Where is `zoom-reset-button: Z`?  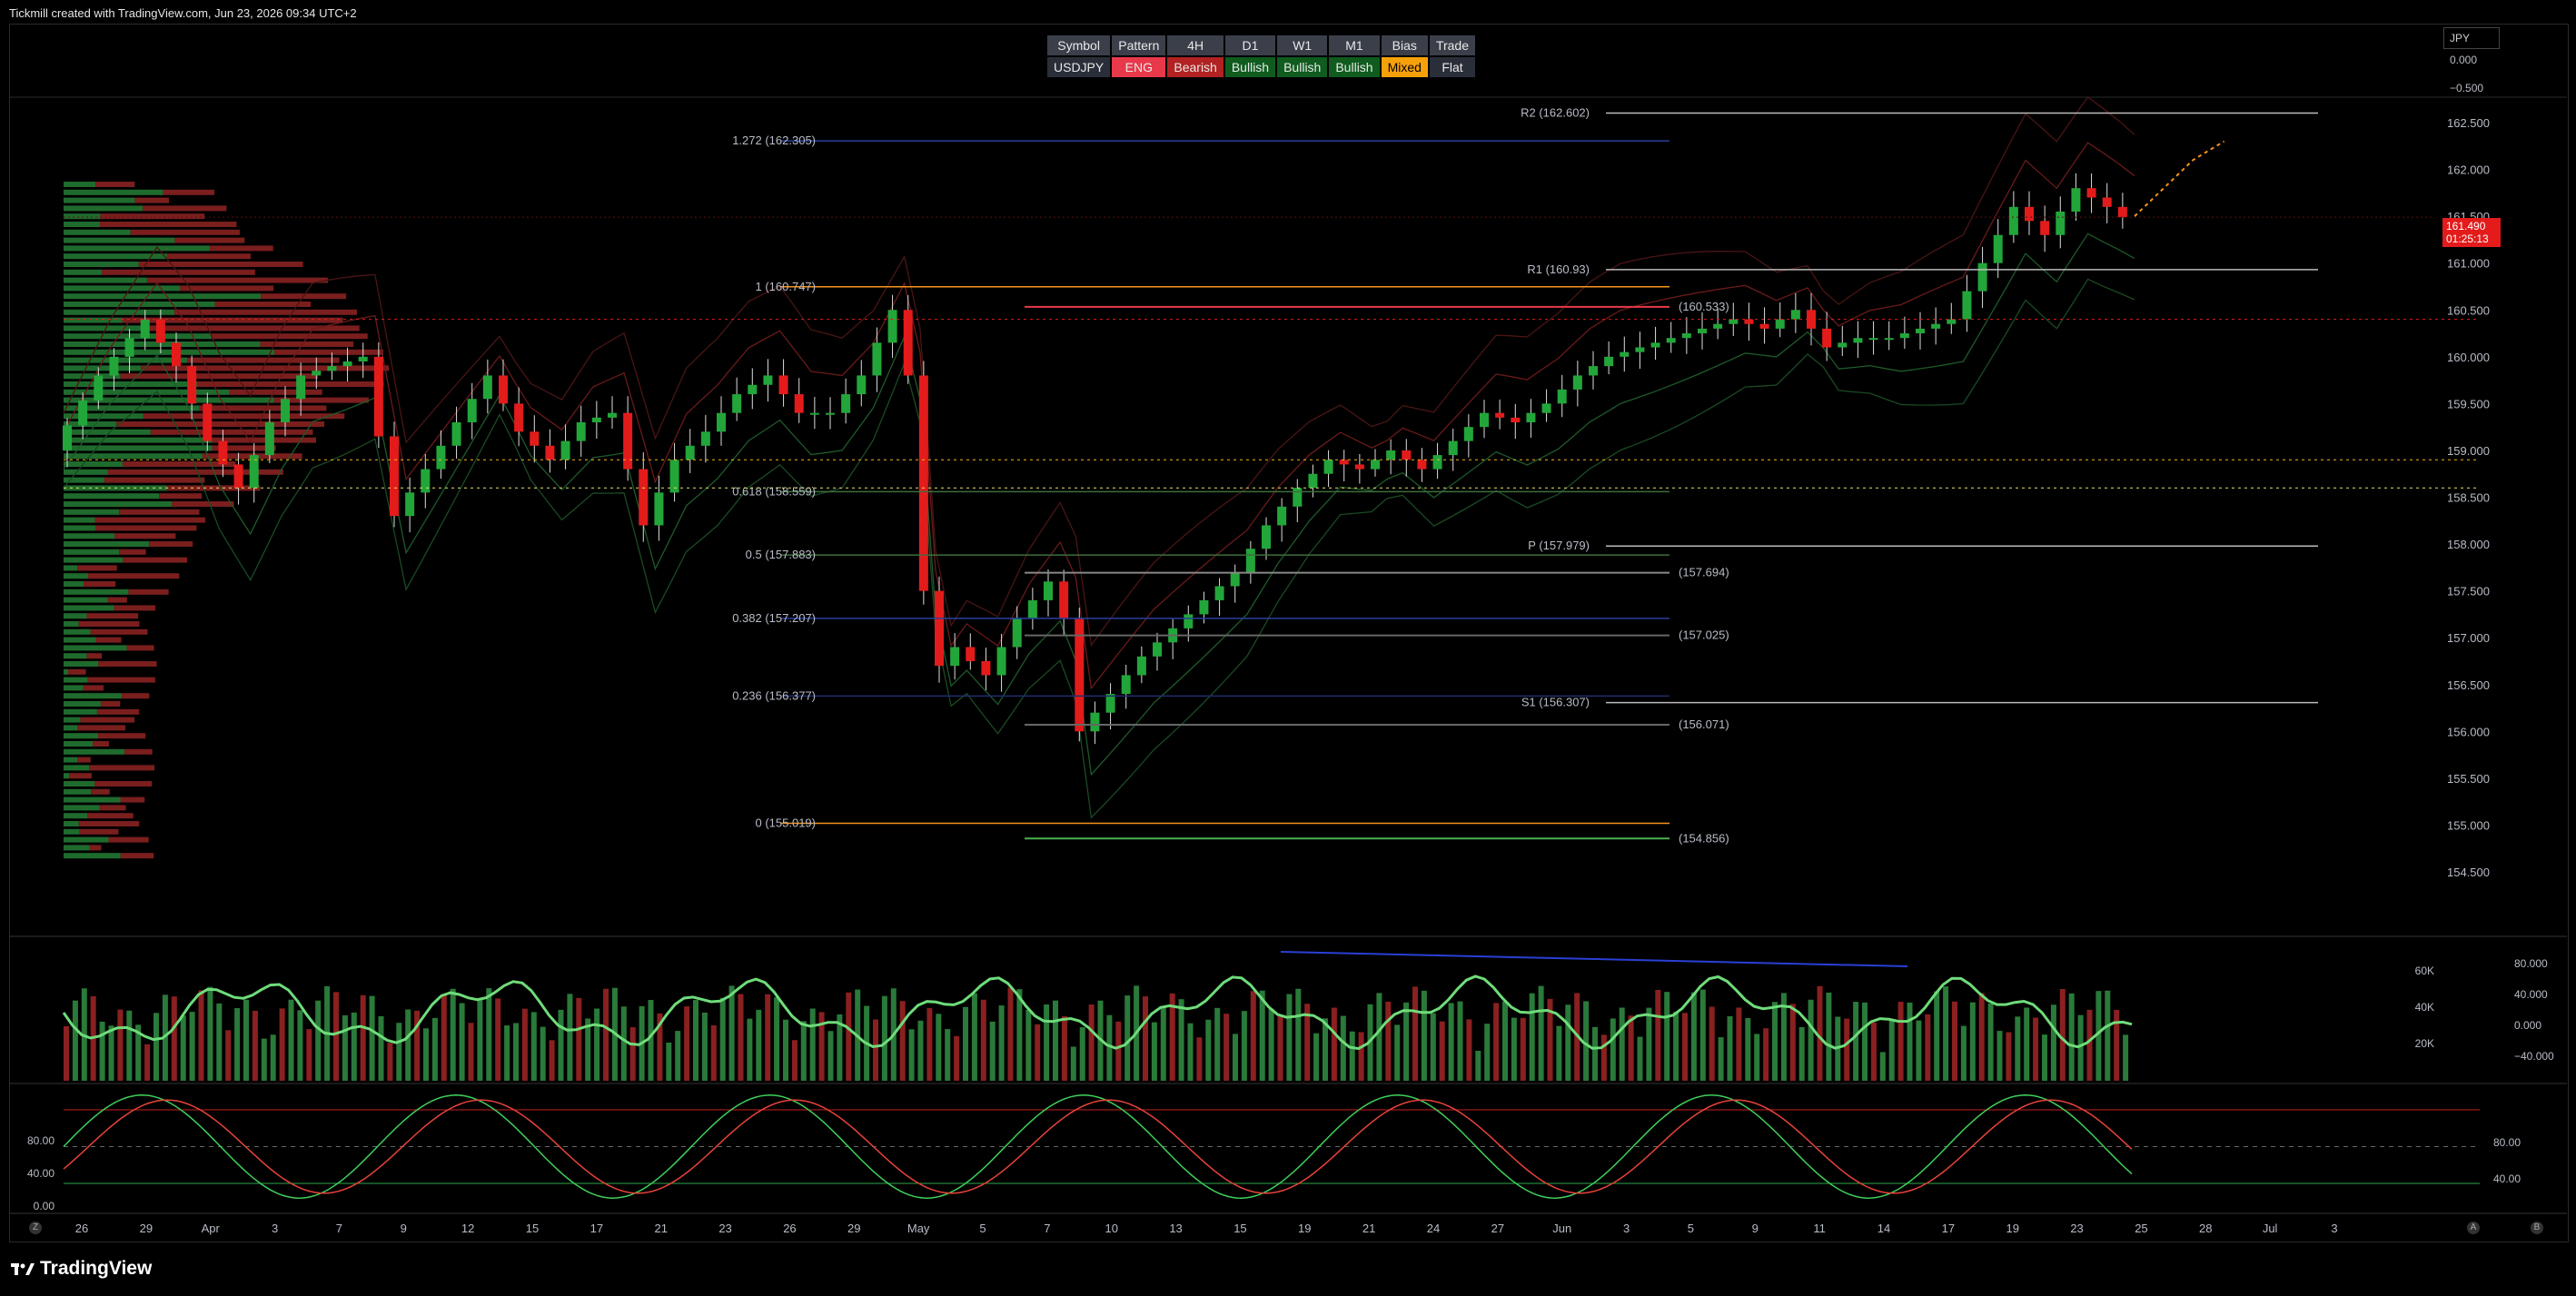 zoom-reset-button: Z is located at coordinates (35, 1228).